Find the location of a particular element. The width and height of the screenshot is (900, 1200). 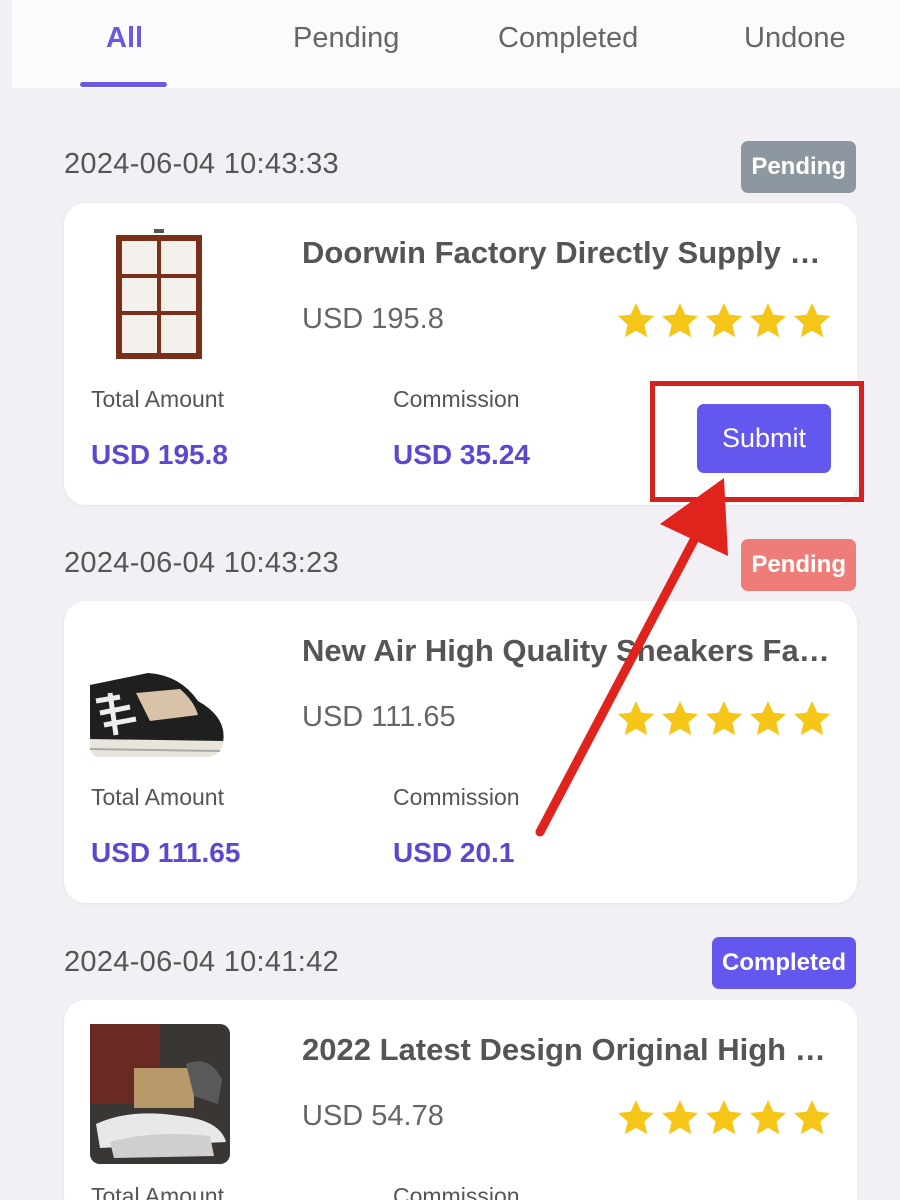

tab-undone: Undone is located at coordinates (795, 38).